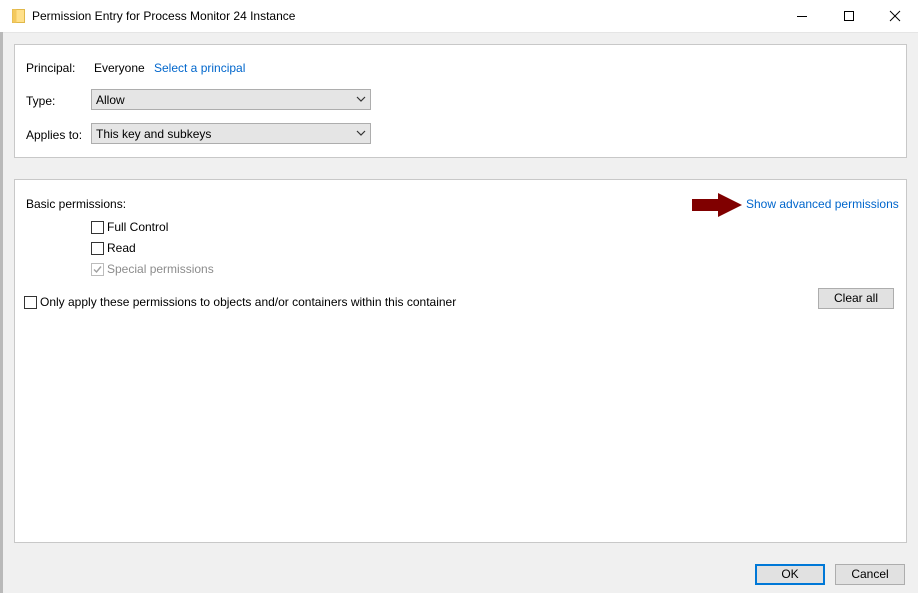  What do you see at coordinates (717, 205) in the screenshot?
I see `right-arrow-icon` at bounding box center [717, 205].